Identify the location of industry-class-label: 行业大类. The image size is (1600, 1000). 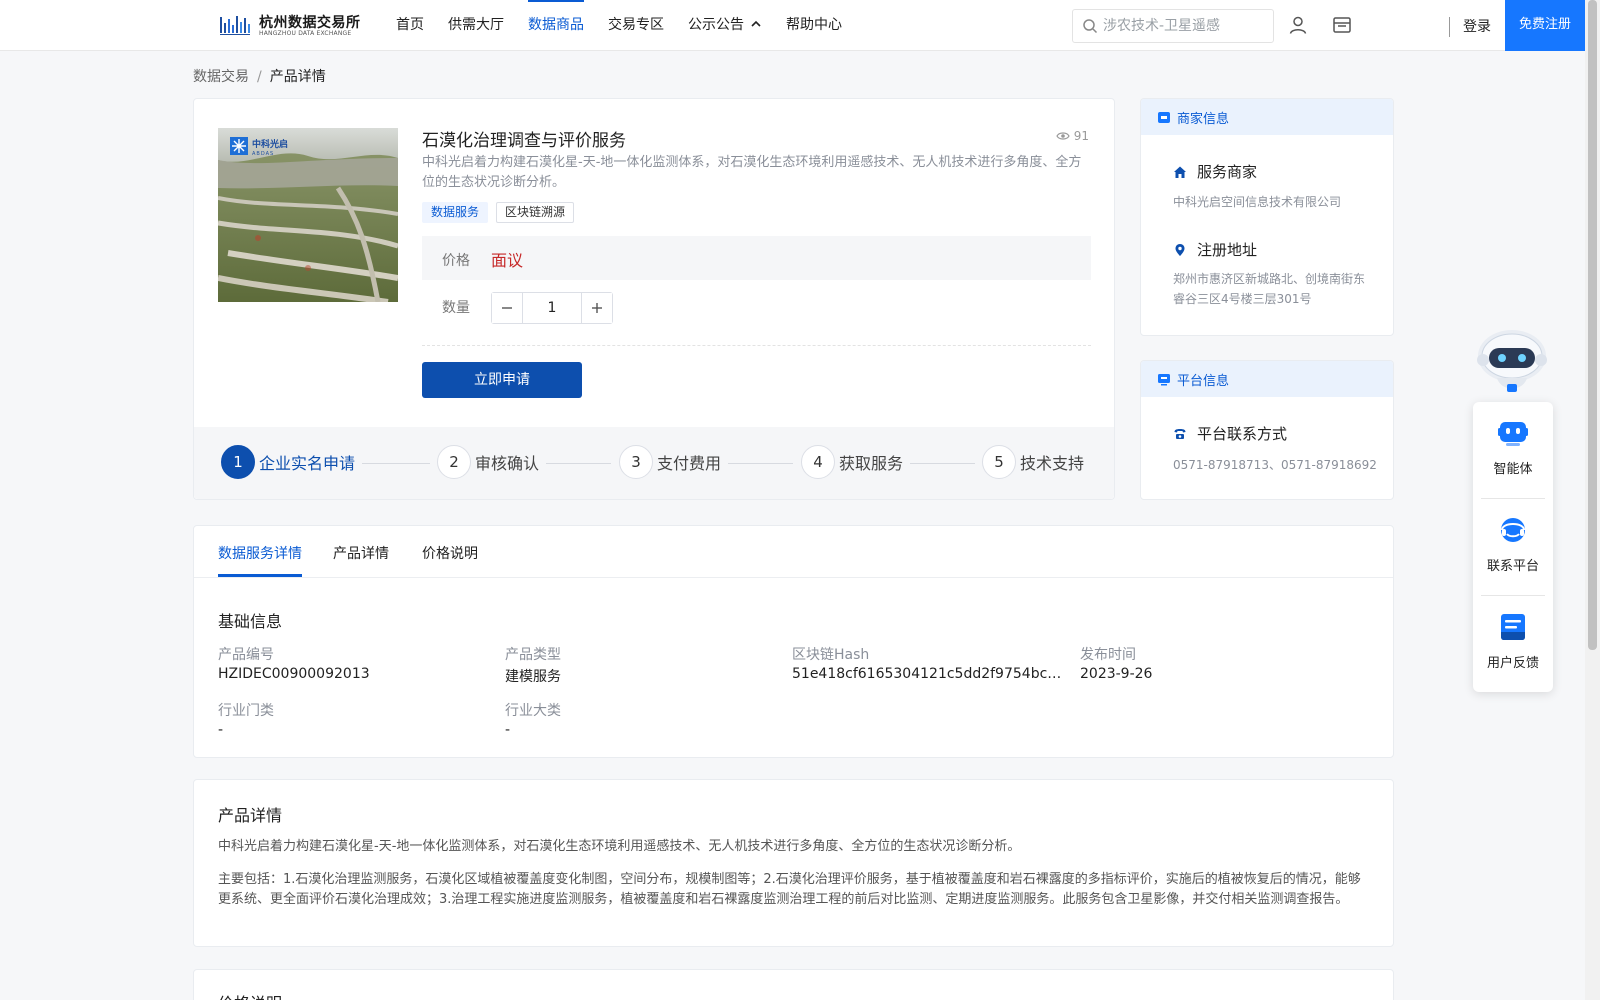
(533, 711).